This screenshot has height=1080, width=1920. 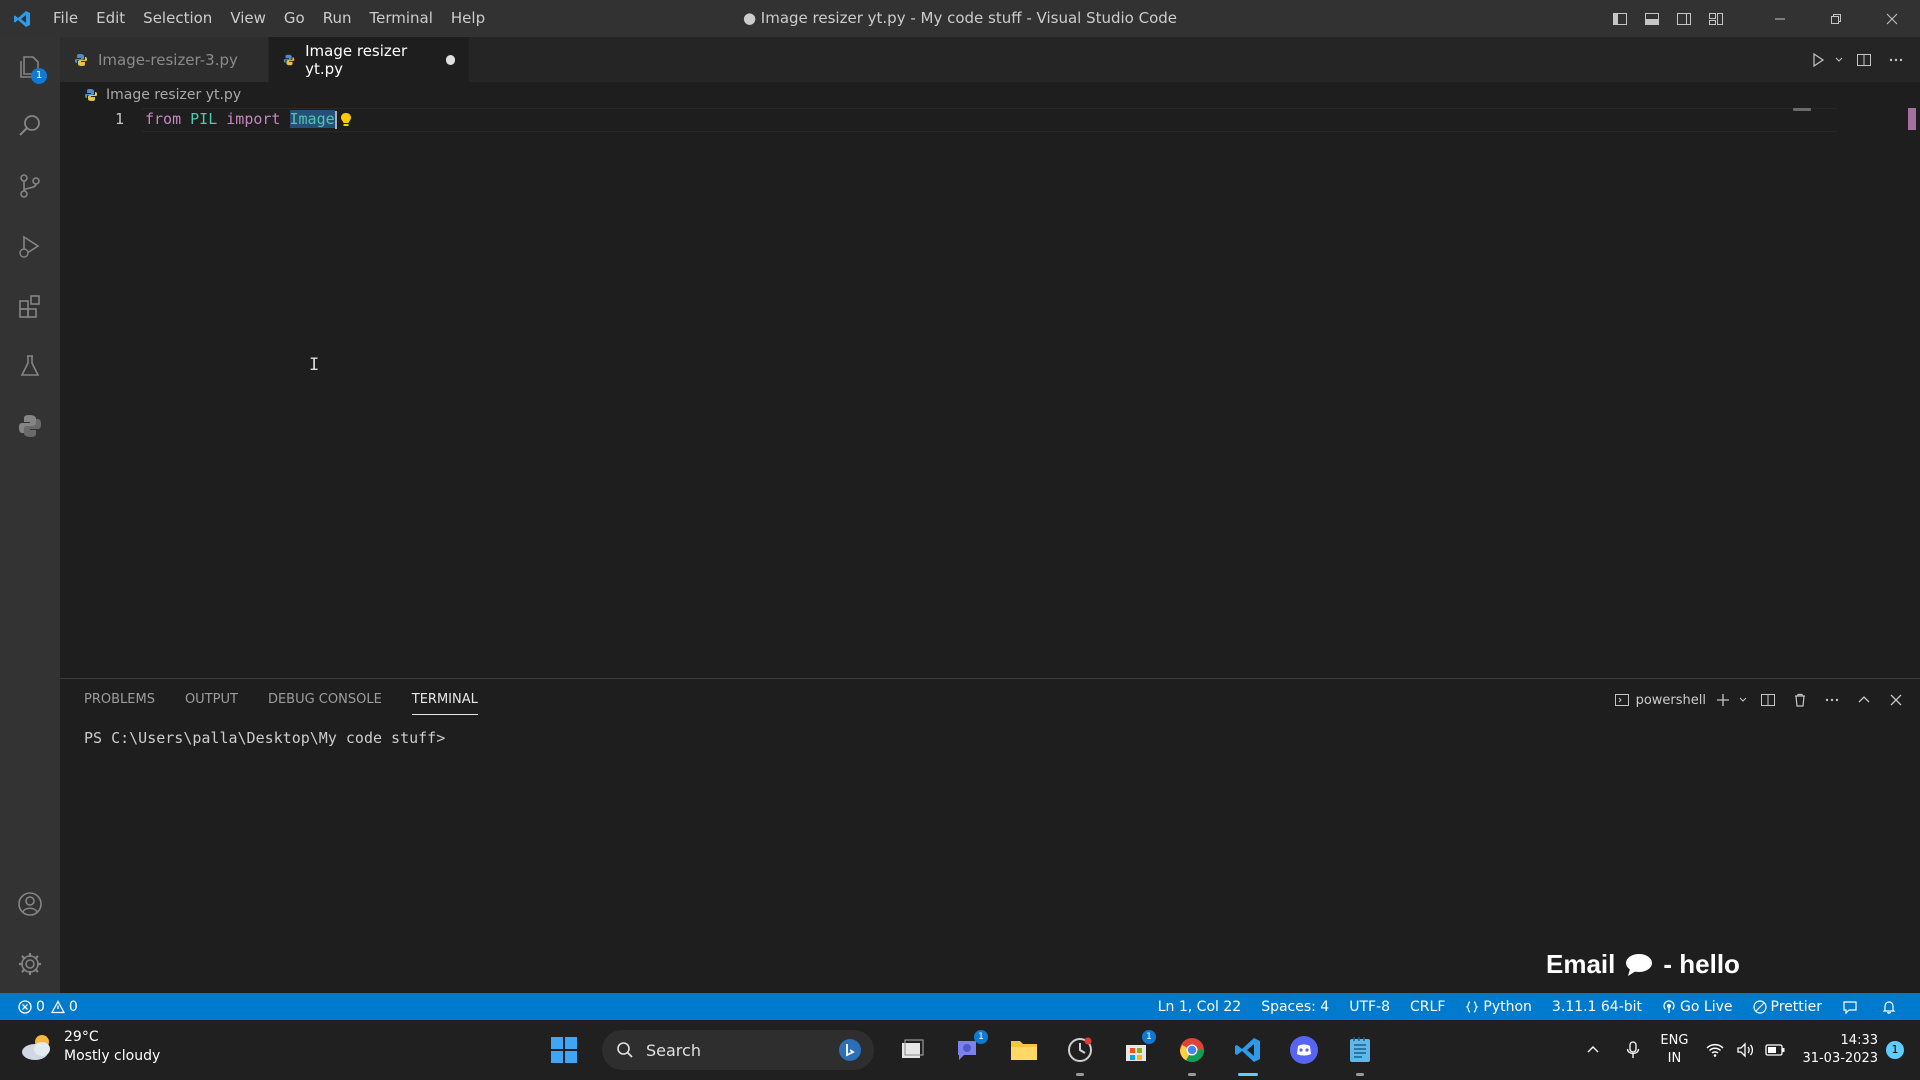 I want to click on show-hidden-icons-chevron-icon, so click(x=1593, y=1050).